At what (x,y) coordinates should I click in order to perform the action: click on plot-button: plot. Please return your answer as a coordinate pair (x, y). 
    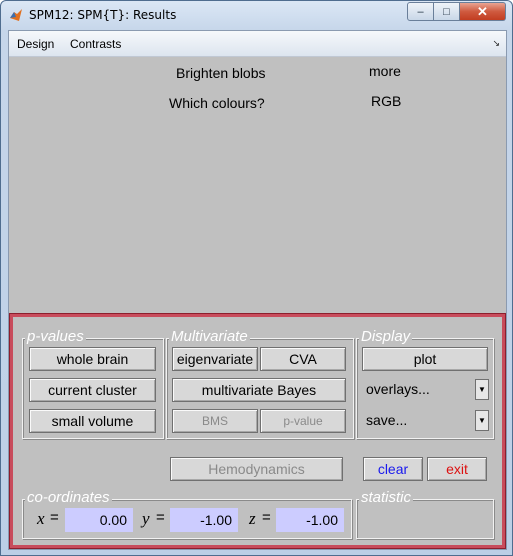
    Looking at the image, I should click on (425, 359).